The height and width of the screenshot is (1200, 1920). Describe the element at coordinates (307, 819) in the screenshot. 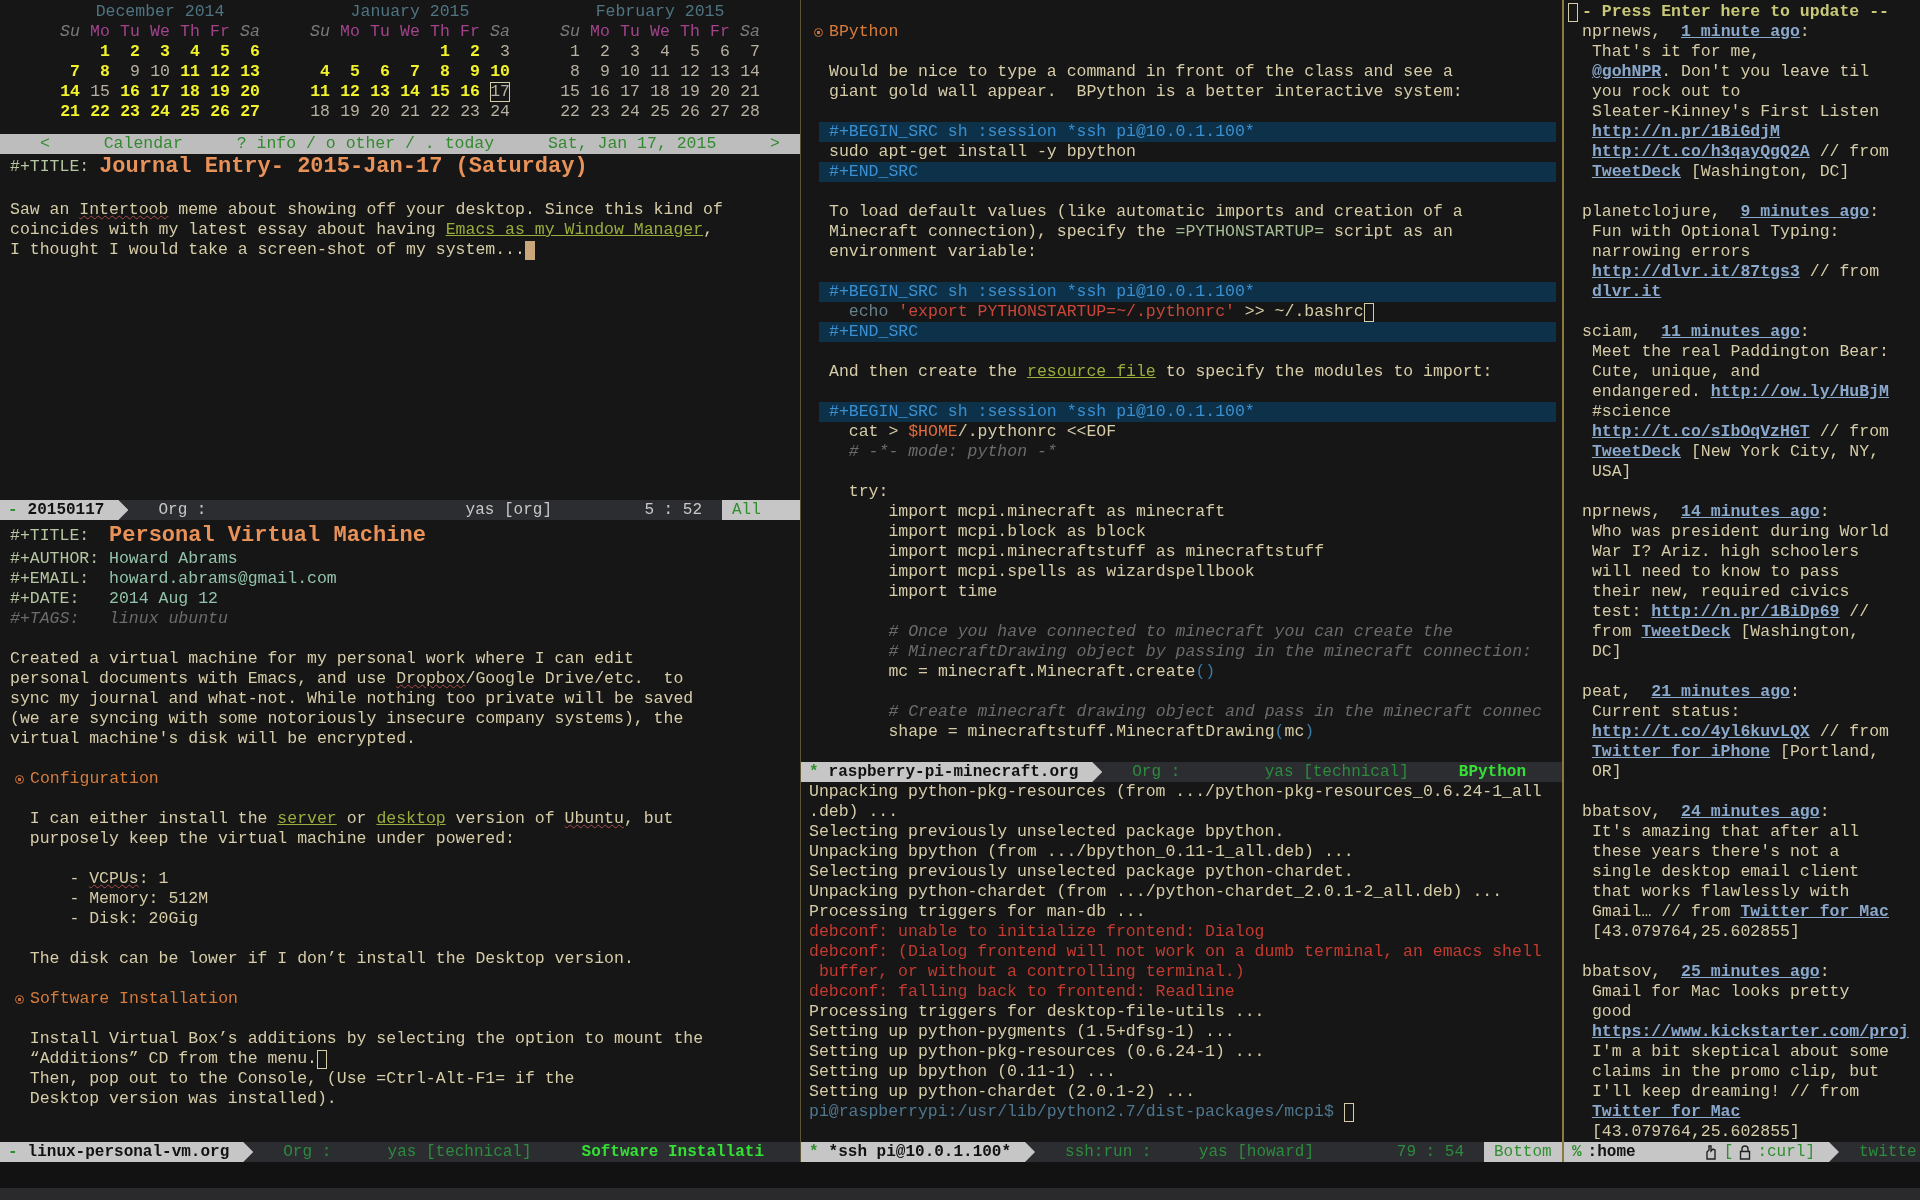

I see `link: server` at that location.